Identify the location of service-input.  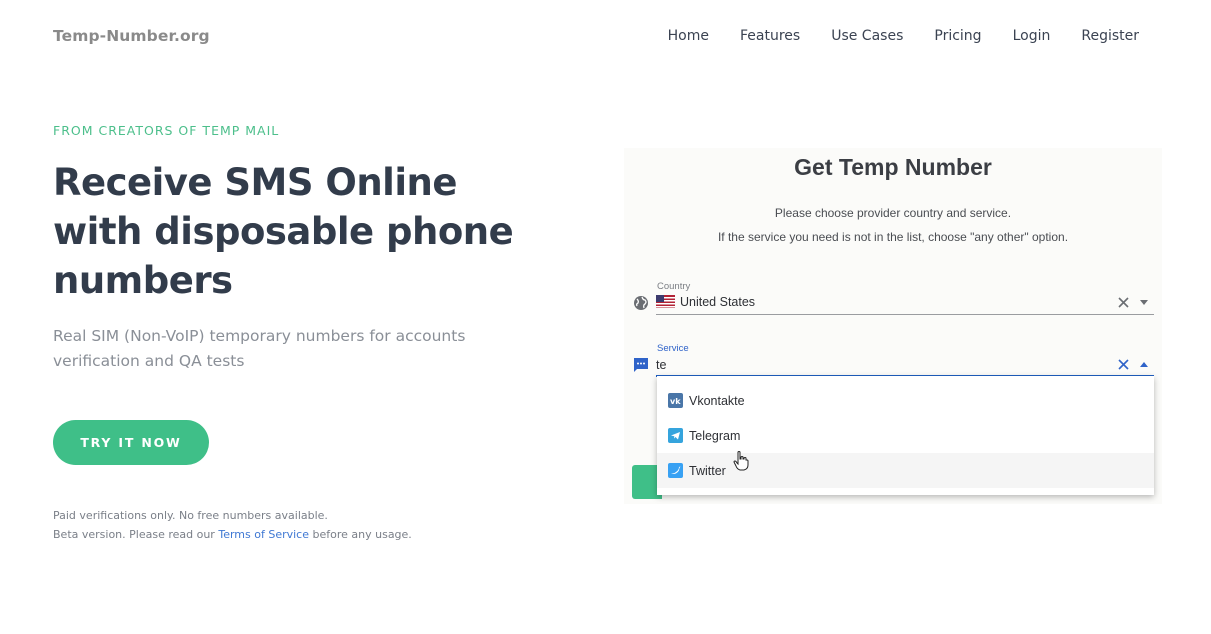
(876, 365).